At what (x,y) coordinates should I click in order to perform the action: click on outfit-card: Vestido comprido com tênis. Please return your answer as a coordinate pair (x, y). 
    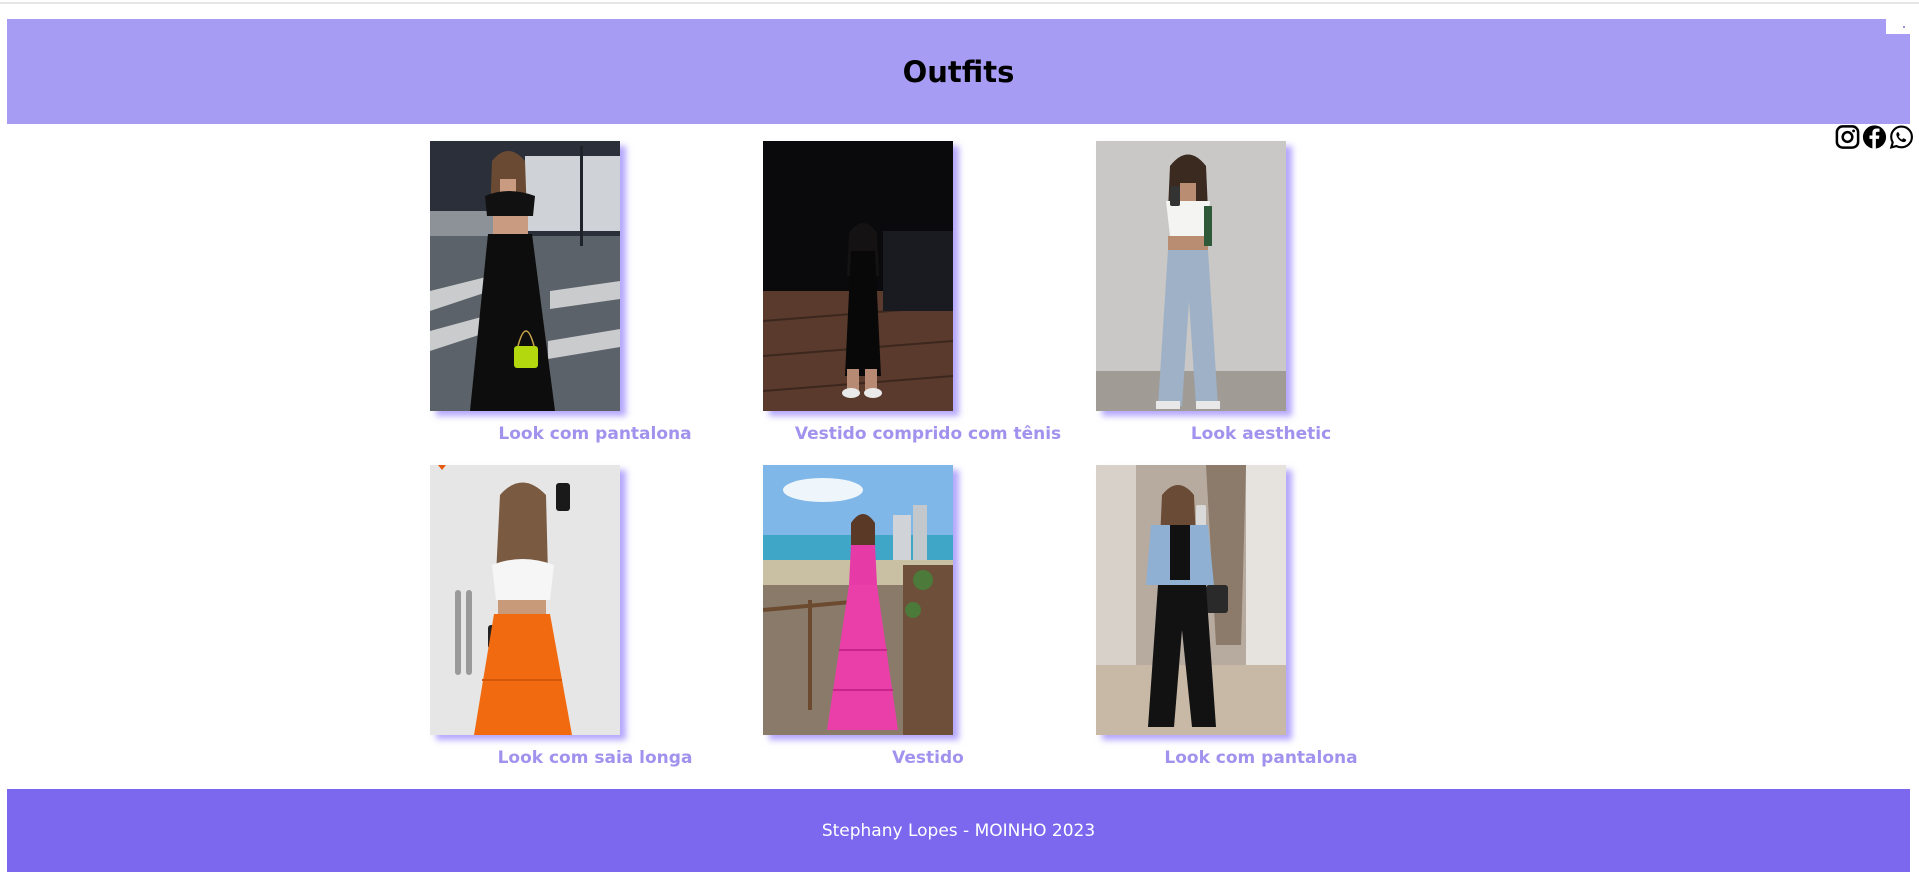
    Looking at the image, I should click on (928, 296).